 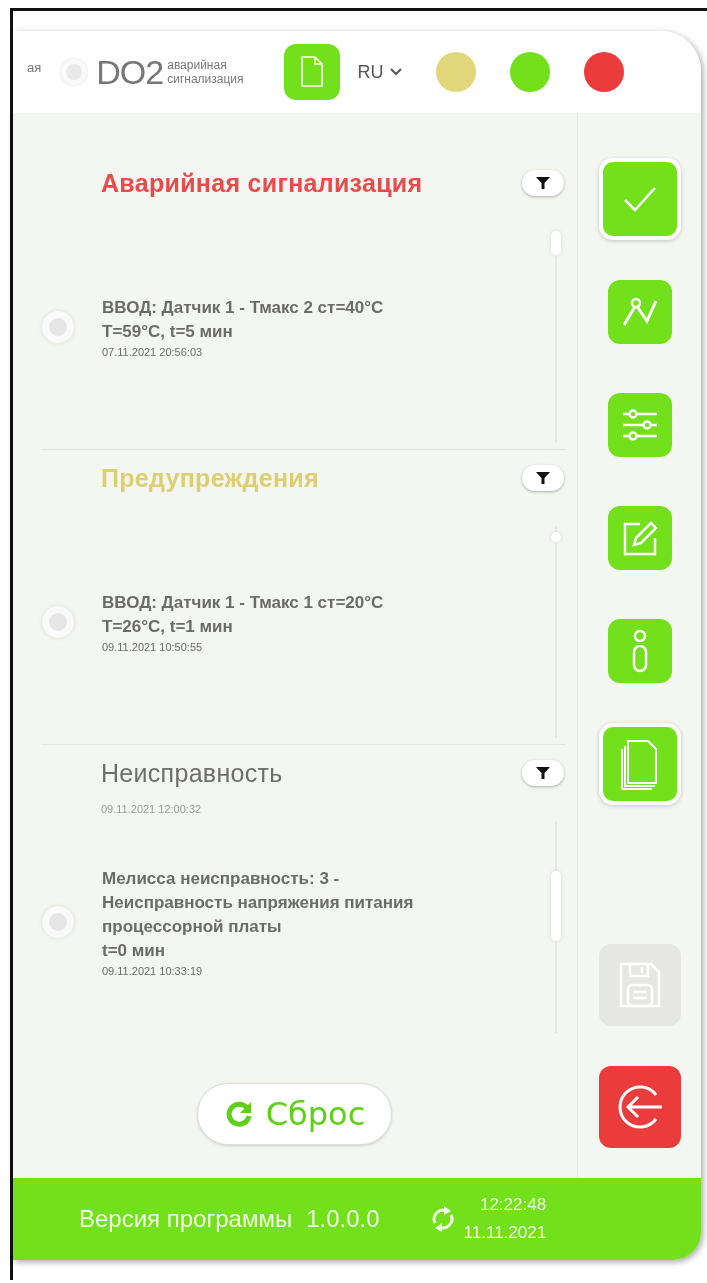 What do you see at coordinates (639, 537) in the screenshot?
I see `edit-button` at bounding box center [639, 537].